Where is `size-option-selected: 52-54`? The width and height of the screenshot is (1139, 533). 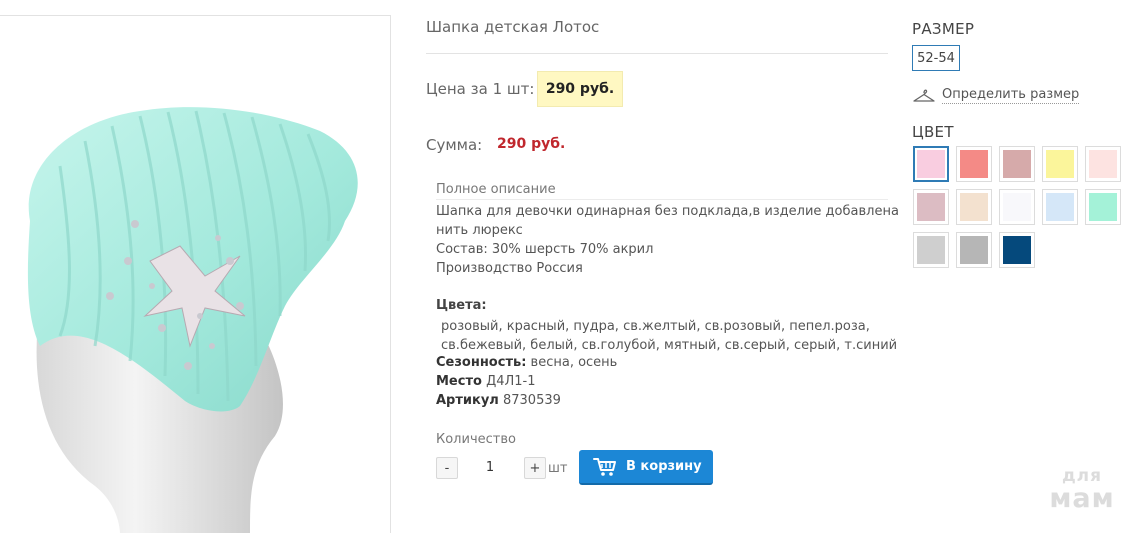 size-option-selected: 52-54 is located at coordinates (936, 58).